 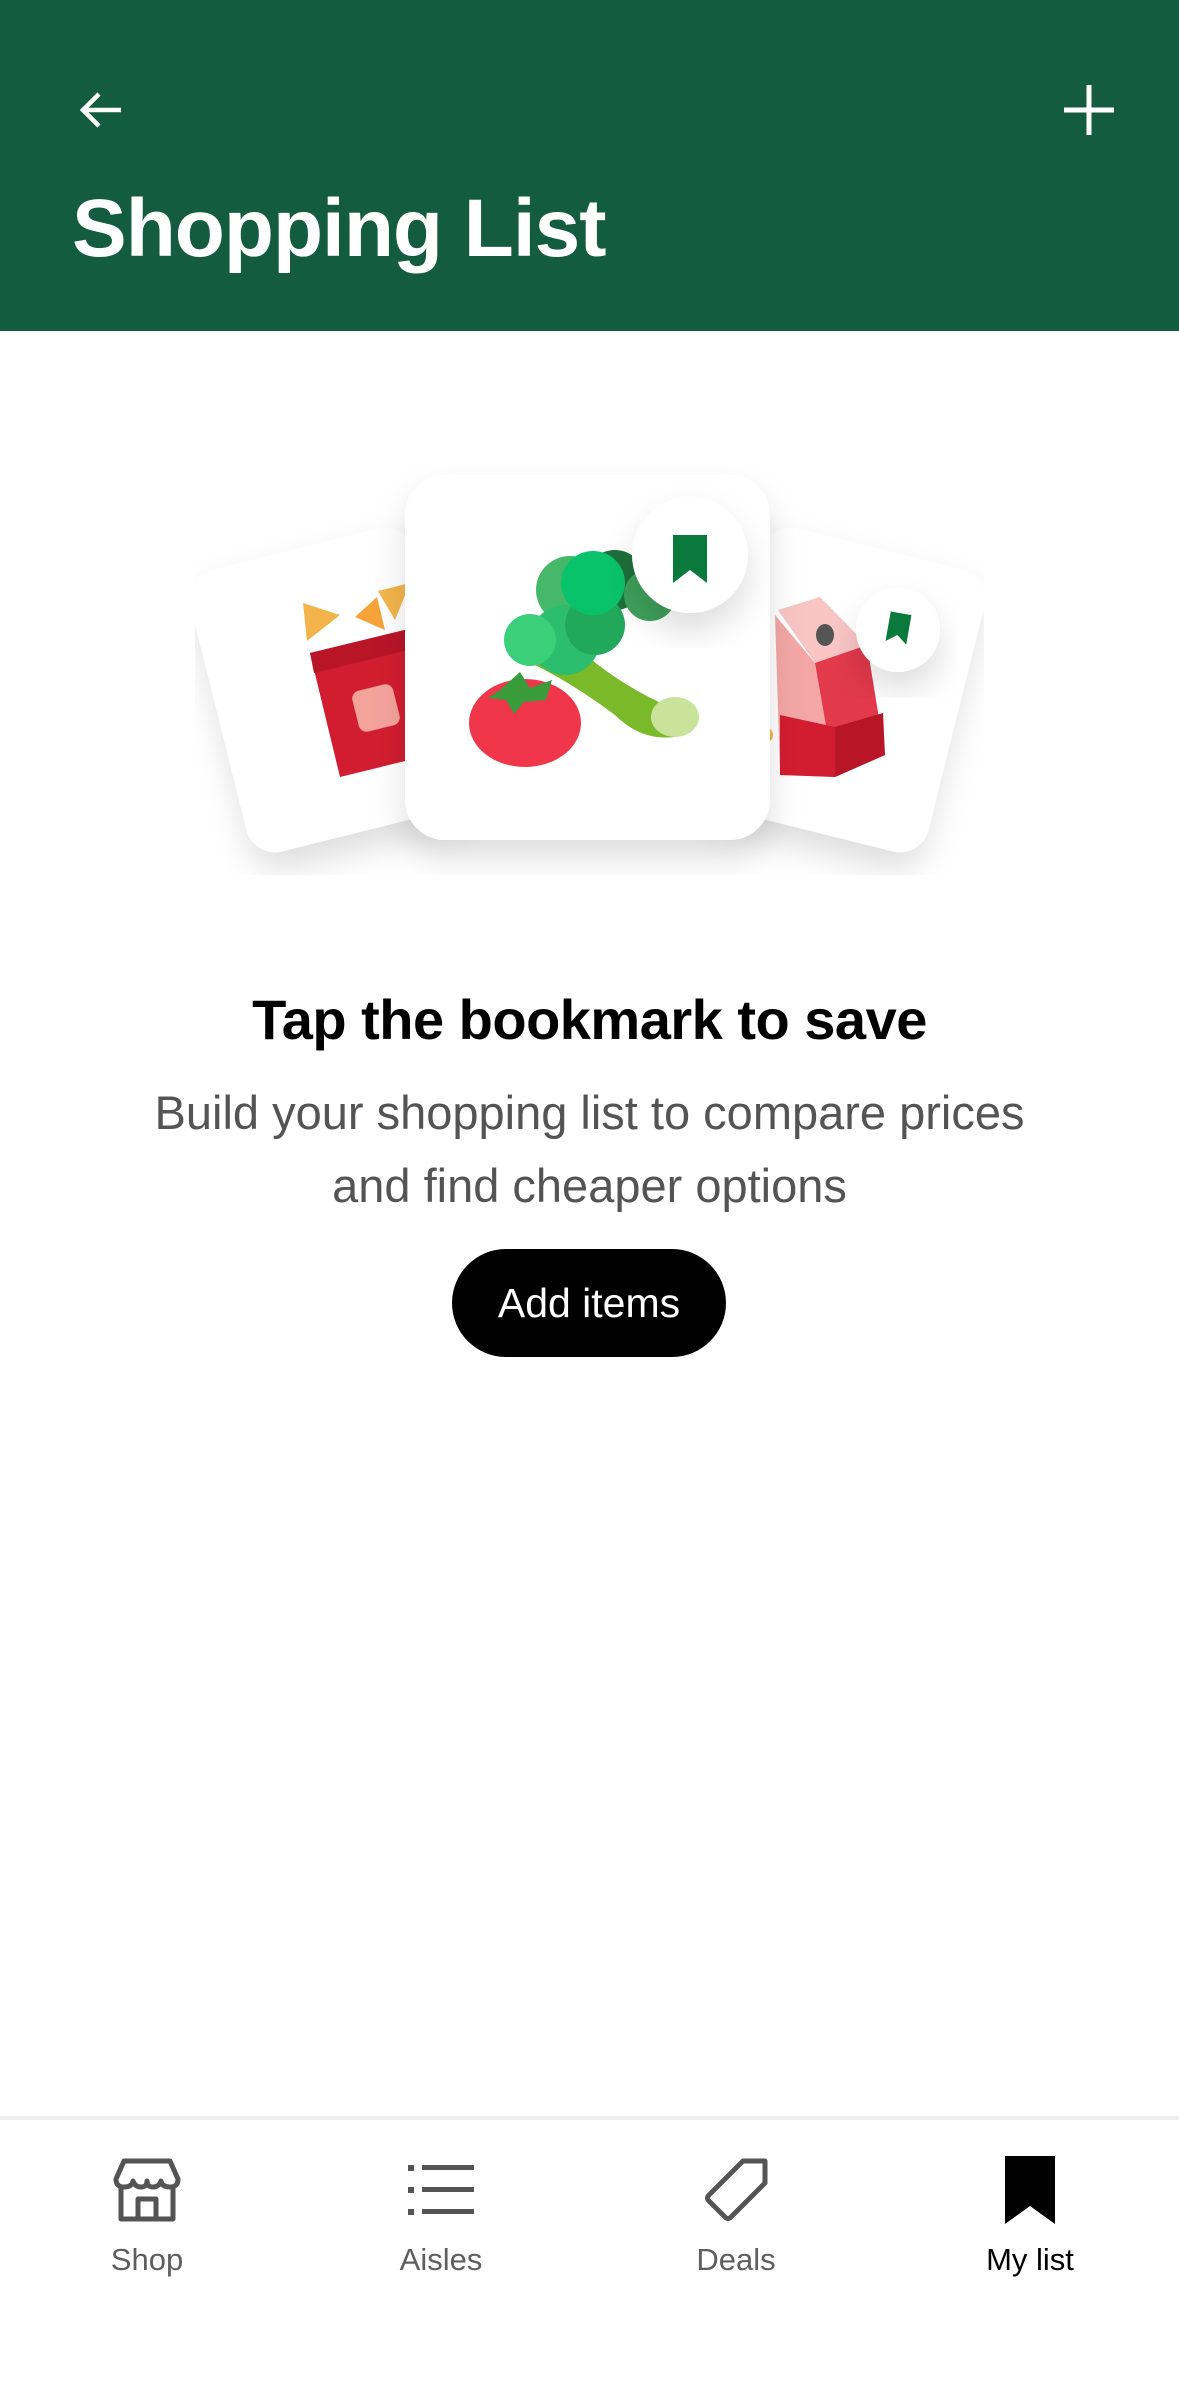 I want to click on produce-card, so click(x=587, y=657).